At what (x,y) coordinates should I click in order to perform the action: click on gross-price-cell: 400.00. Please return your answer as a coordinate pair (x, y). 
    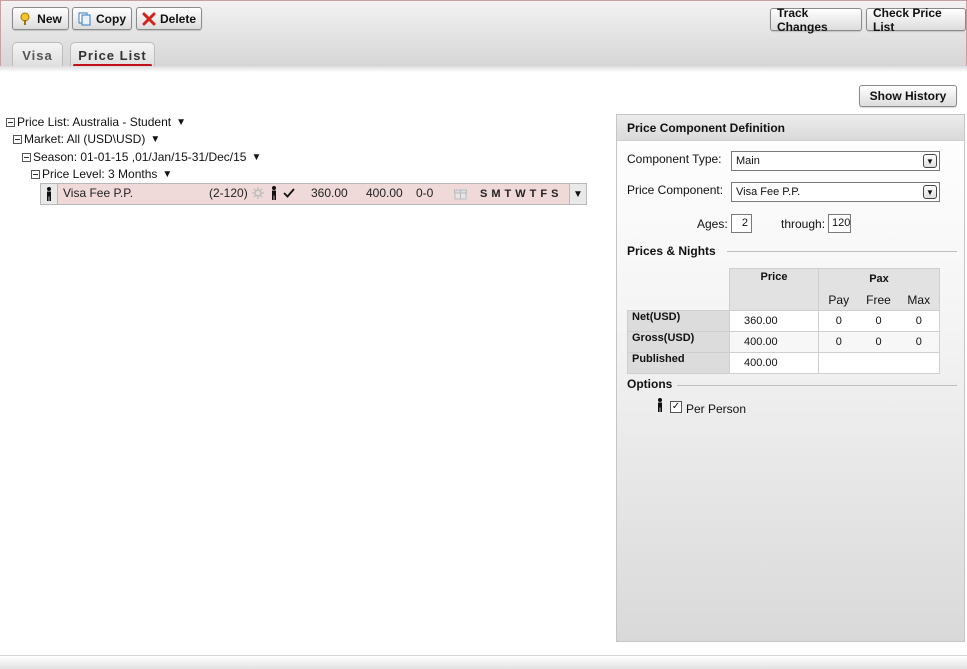
    Looking at the image, I should click on (774, 342).